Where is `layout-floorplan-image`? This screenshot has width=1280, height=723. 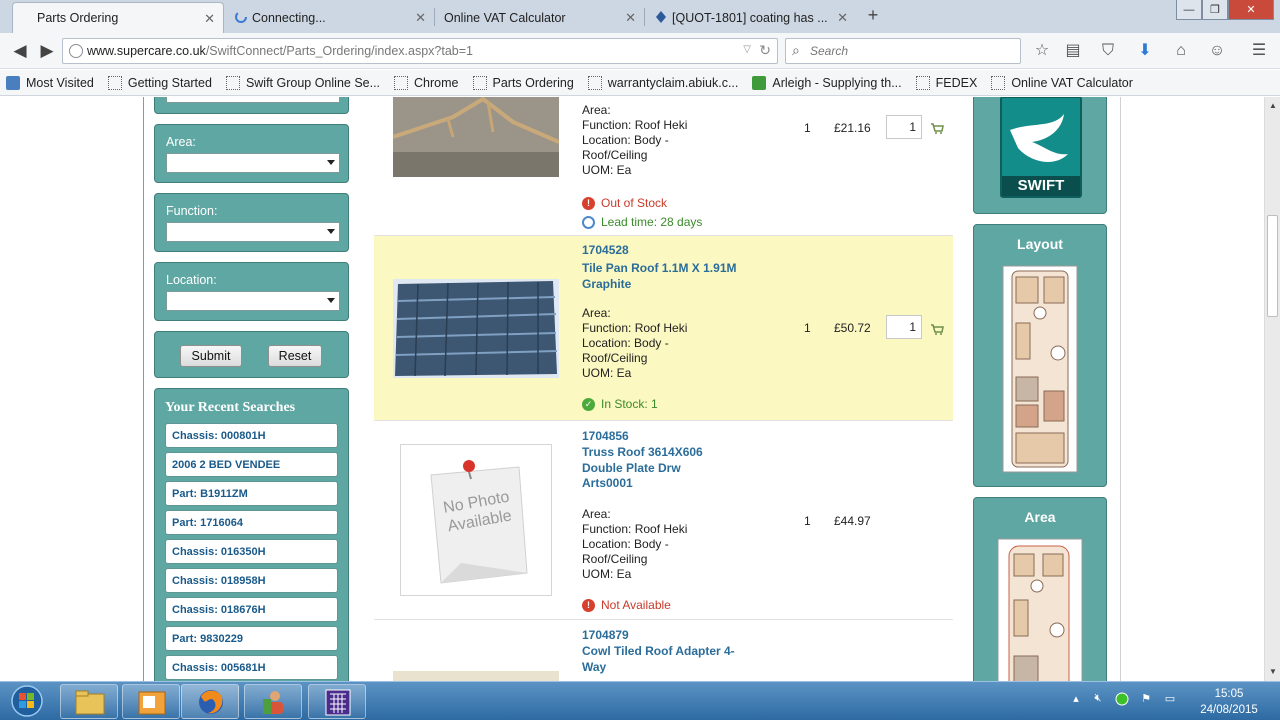 layout-floorplan-image is located at coordinates (1040, 369).